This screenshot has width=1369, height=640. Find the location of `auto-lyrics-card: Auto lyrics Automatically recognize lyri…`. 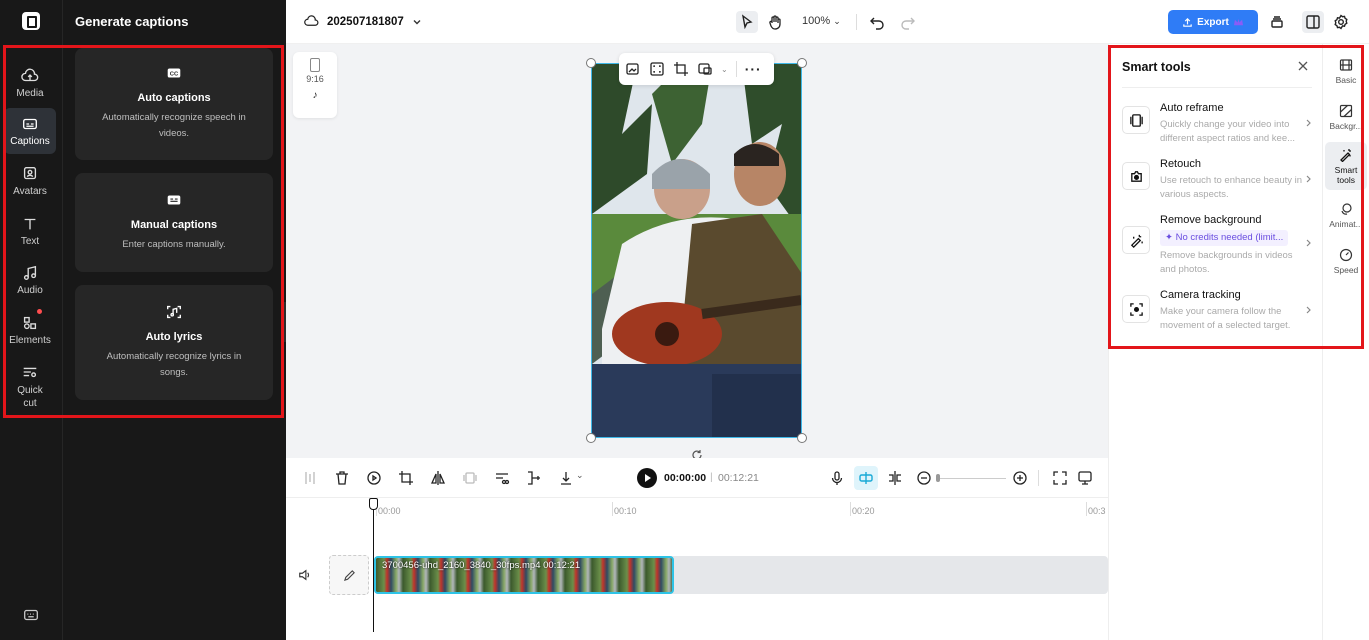

auto-lyrics-card: Auto lyrics Automatically recognize lyri… is located at coordinates (174, 342).